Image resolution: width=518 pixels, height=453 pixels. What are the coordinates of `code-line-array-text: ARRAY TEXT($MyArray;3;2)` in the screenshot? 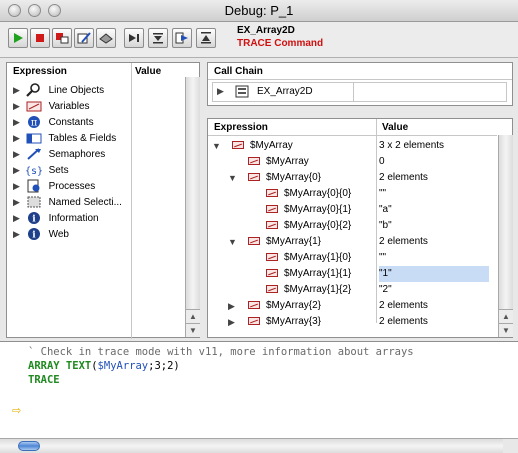 It's located at (104, 366).